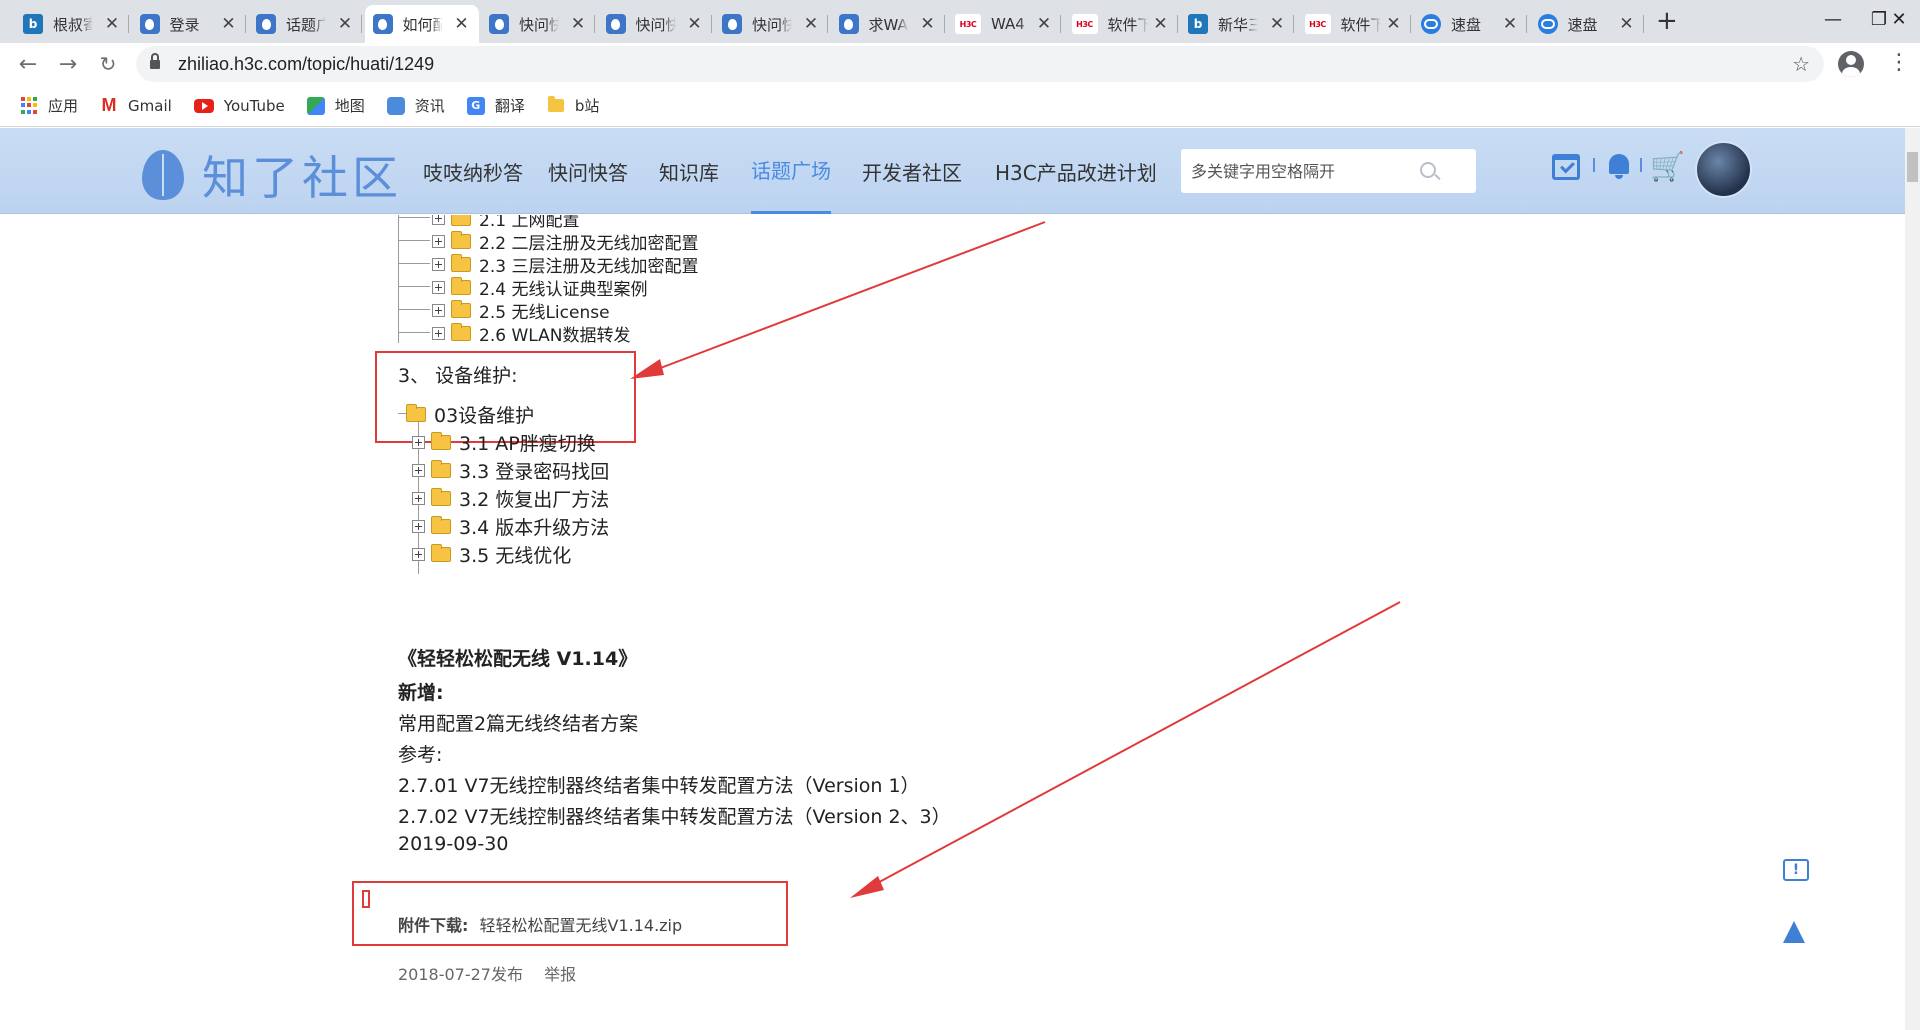 This screenshot has height=1030, width=1920. Describe the element at coordinates (510, 526) in the screenshot. I see `tree-folder-item: 3.4 版本升级方法` at that location.